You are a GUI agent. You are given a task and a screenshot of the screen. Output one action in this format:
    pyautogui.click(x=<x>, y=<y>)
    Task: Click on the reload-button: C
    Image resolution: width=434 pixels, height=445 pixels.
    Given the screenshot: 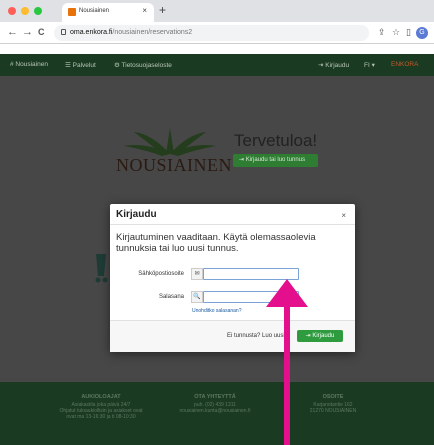 What is the action you would take?
    pyautogui.click(x=41, y=32)
    